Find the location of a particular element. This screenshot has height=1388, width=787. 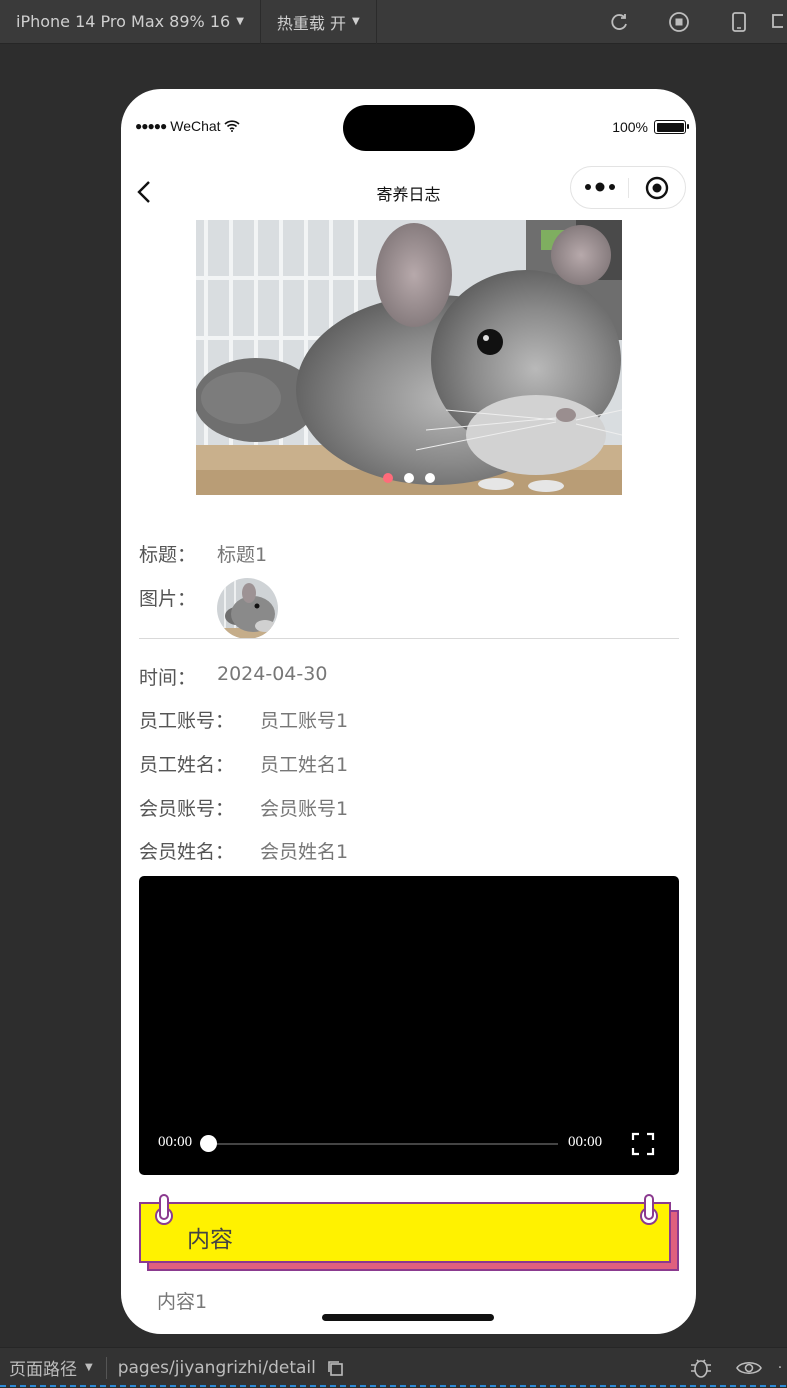

carrier-label: WeChat is located at coordinates (195, 126).